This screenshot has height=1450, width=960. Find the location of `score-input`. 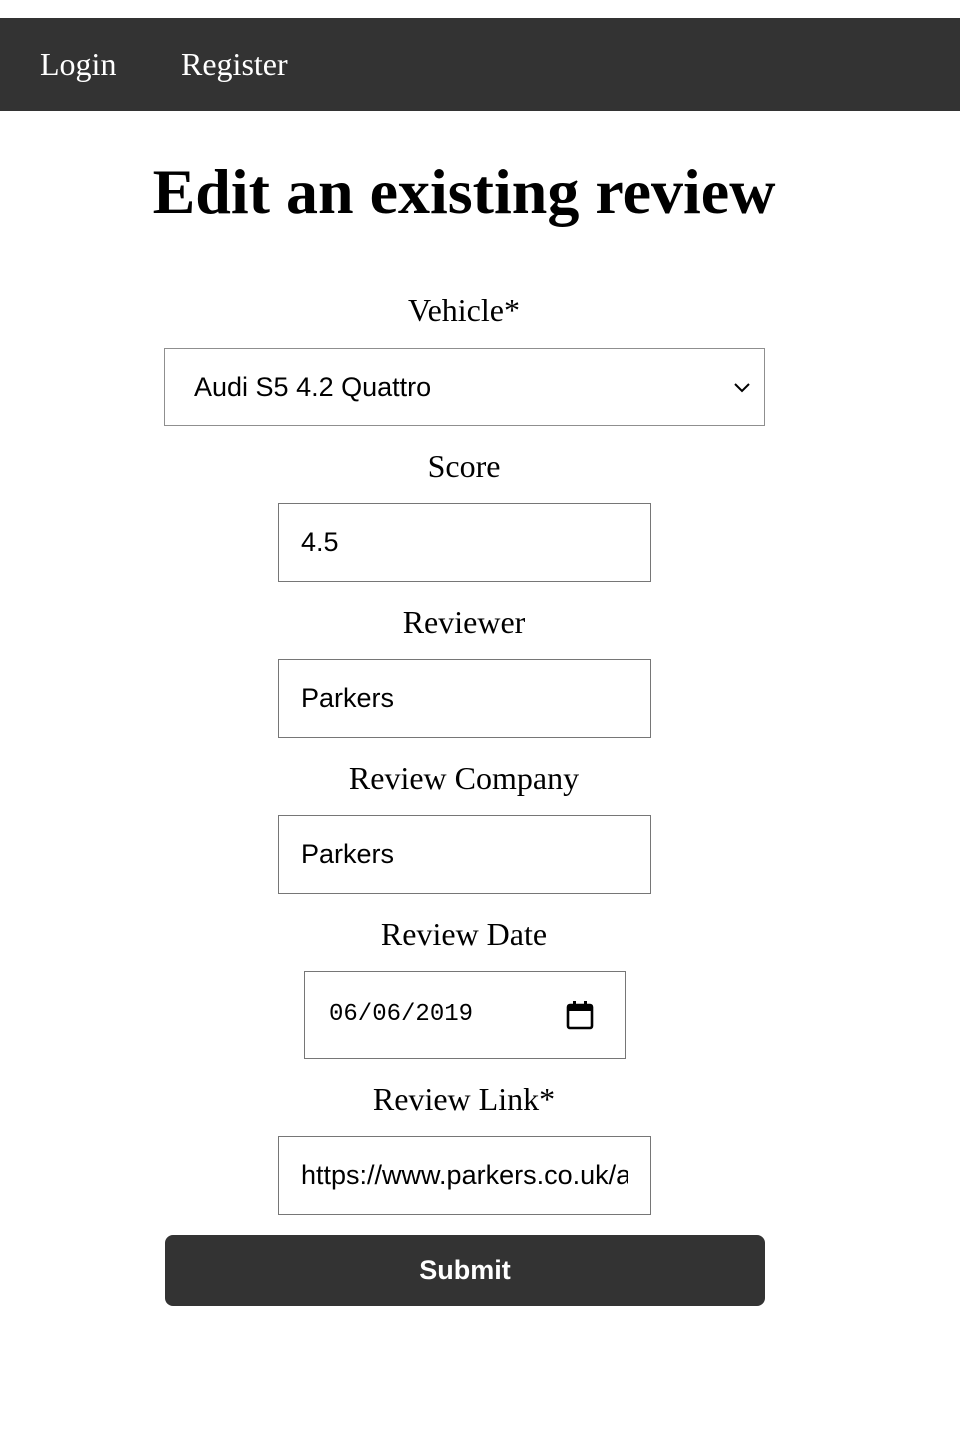

score-input is located at coordinates (464, 542).